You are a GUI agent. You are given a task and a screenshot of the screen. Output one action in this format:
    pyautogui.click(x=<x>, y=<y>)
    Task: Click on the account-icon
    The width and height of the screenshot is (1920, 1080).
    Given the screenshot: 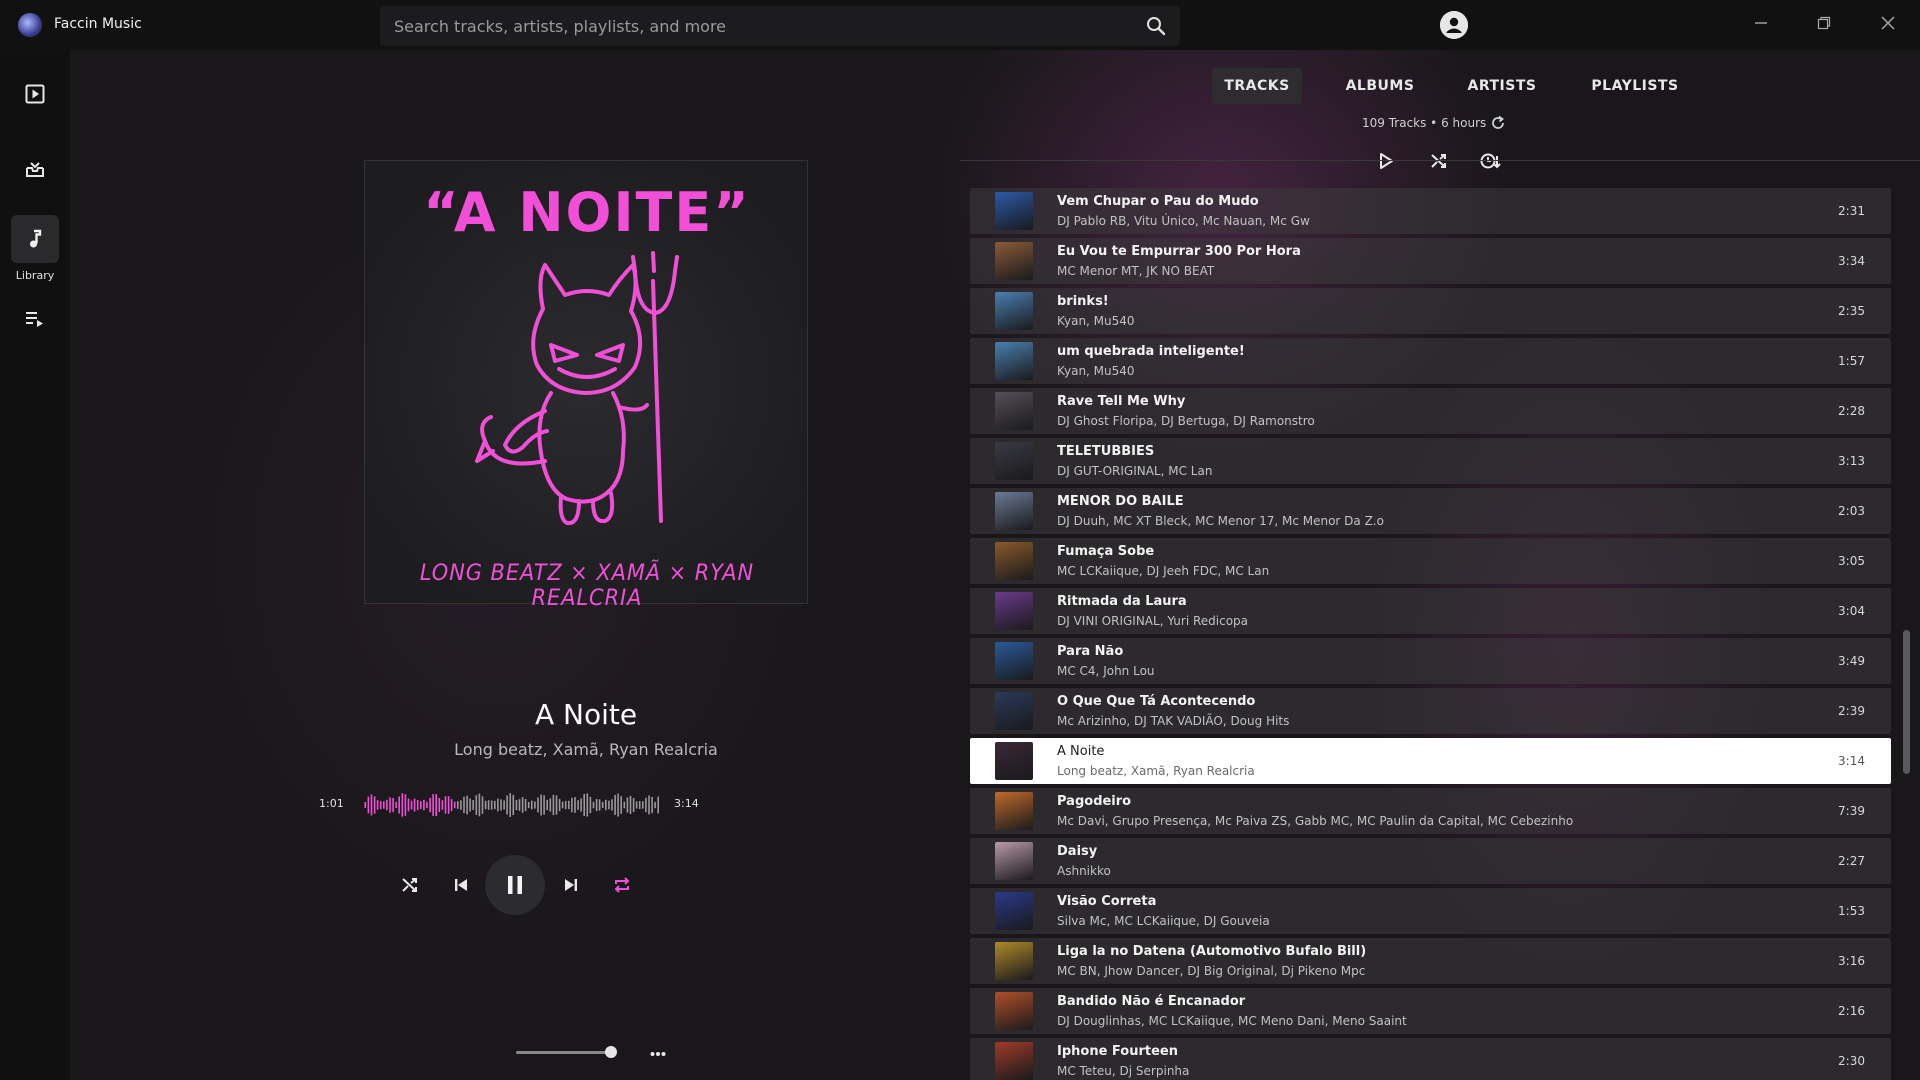 What is the action you would take?
    pyautogui.click(x=1454, y=25)
    